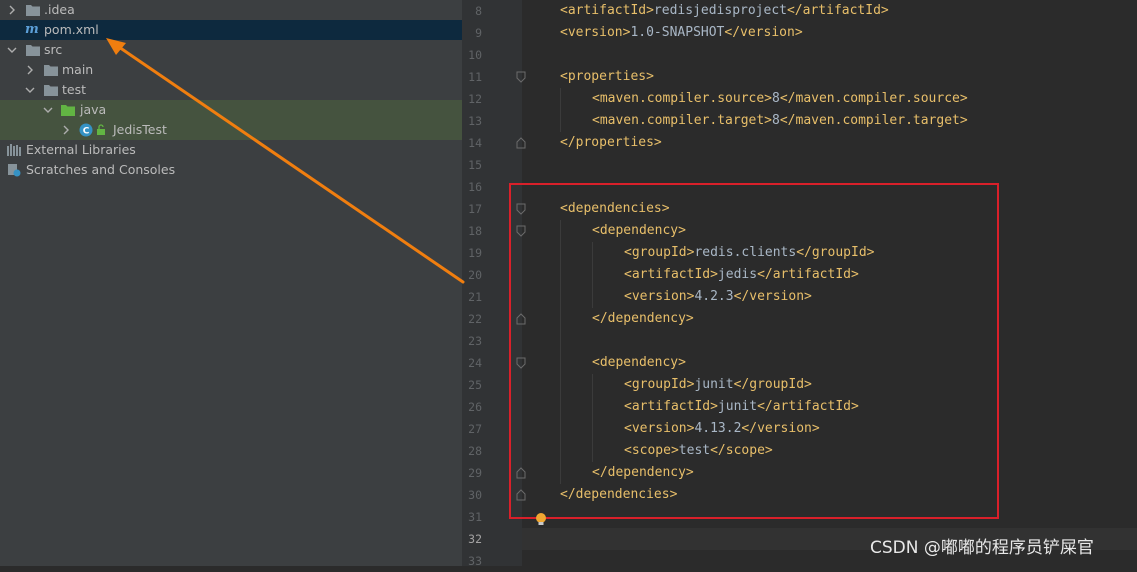 The image size is (1137, 572). I want to click on code-line: <version>1.0-SNAPSHOT</version>, so click(681, 33).